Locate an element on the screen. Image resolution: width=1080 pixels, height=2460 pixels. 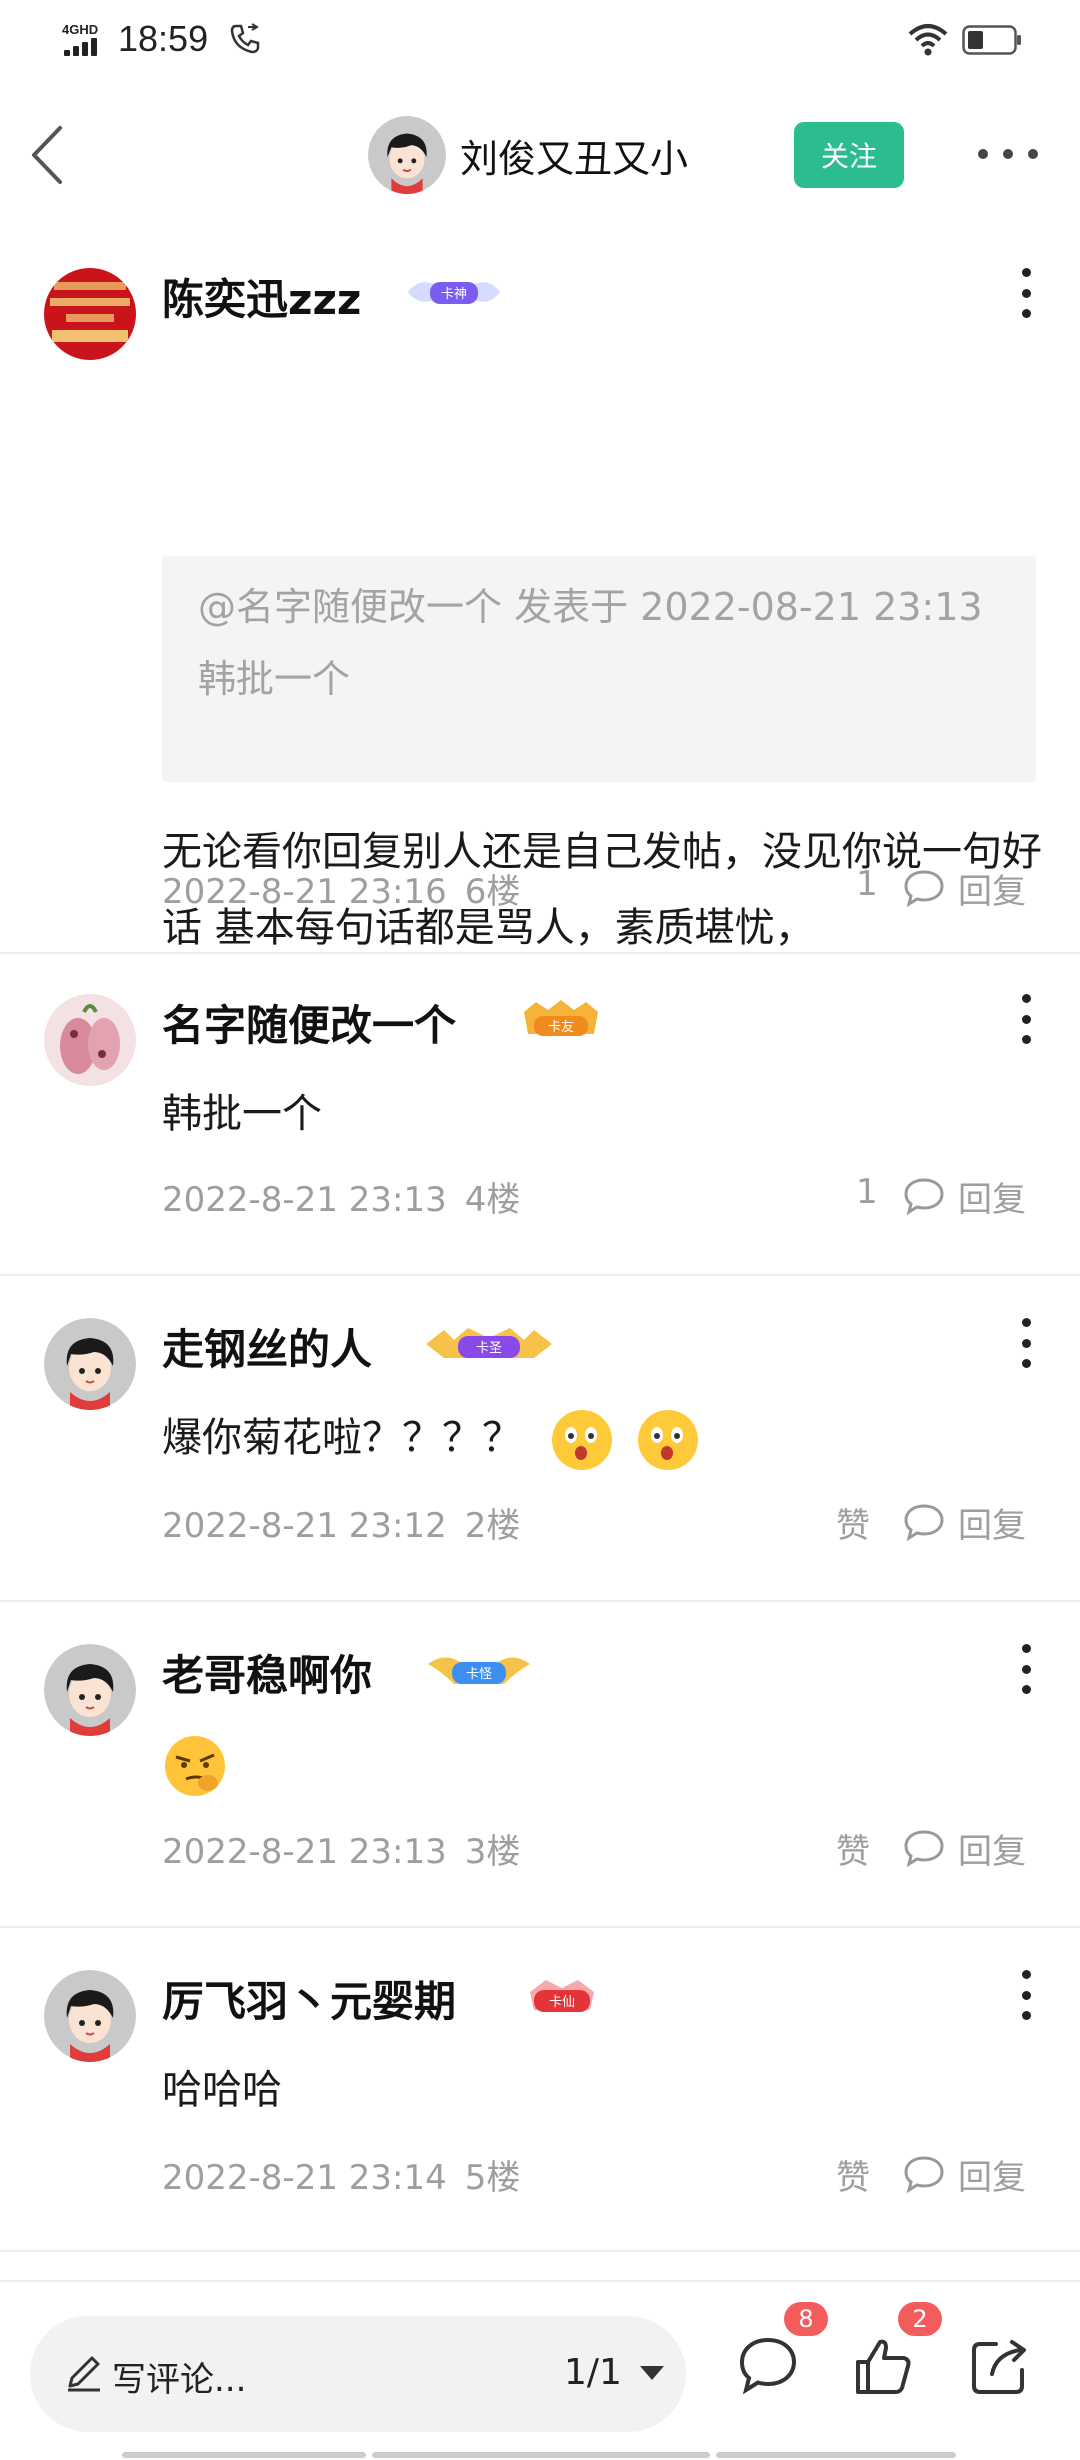
comment-author: 走钢丝的人 is located at coordinates (267, 1346).